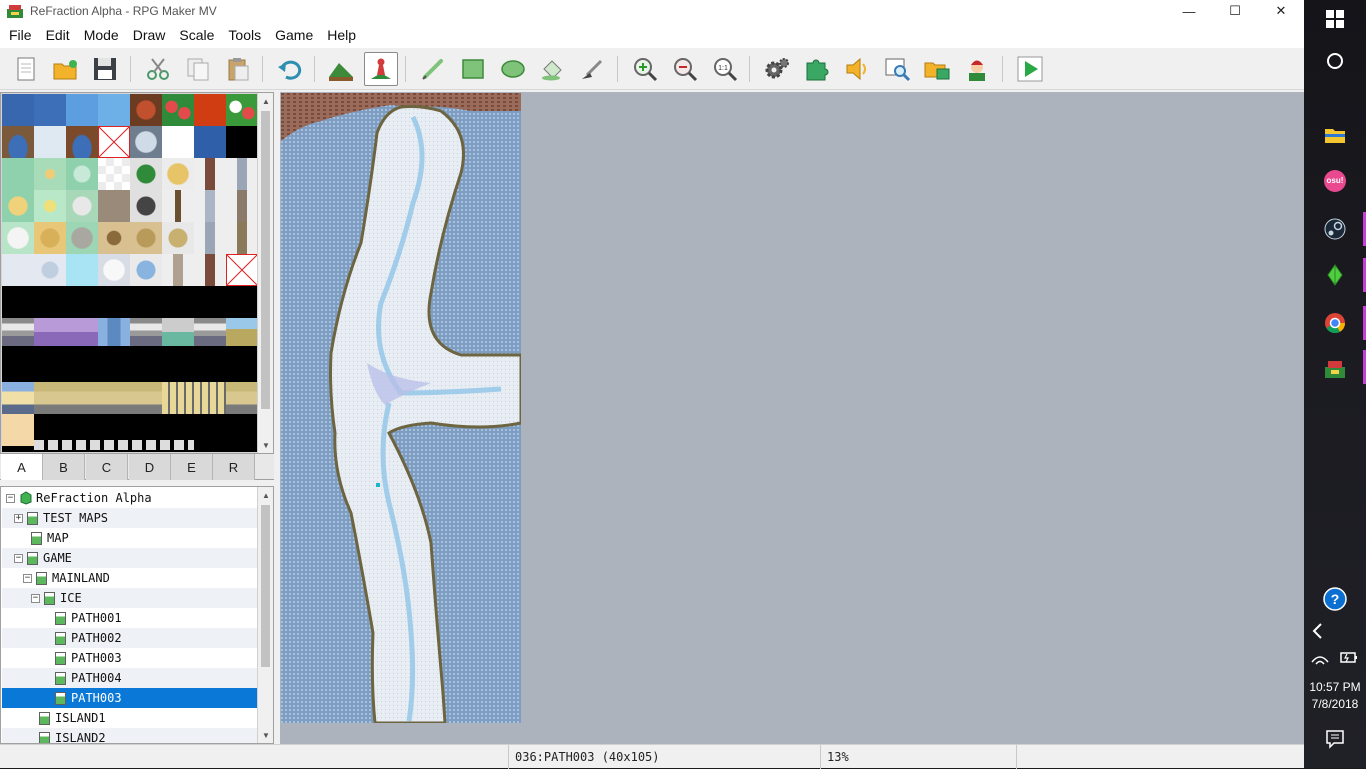 The width and height of the screenshot is (1366, 769). I want to click on taskbar-rpg-maker, so click(1335, 369).